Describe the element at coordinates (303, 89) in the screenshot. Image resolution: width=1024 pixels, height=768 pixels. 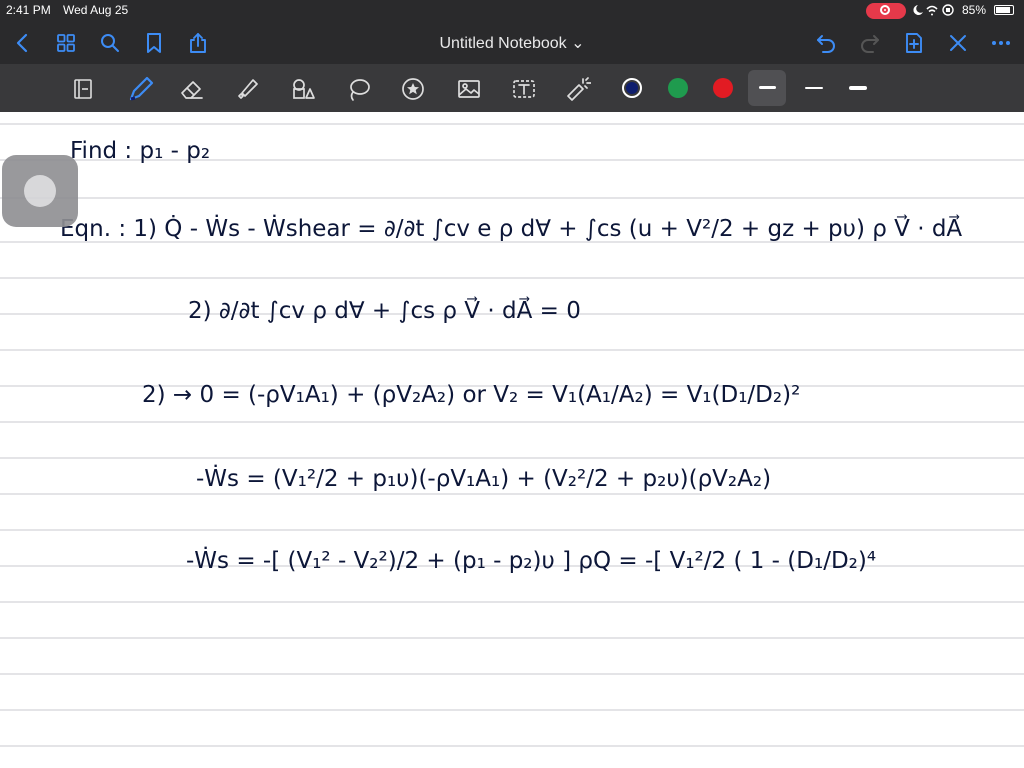
I see `shapes-icon` at that location.